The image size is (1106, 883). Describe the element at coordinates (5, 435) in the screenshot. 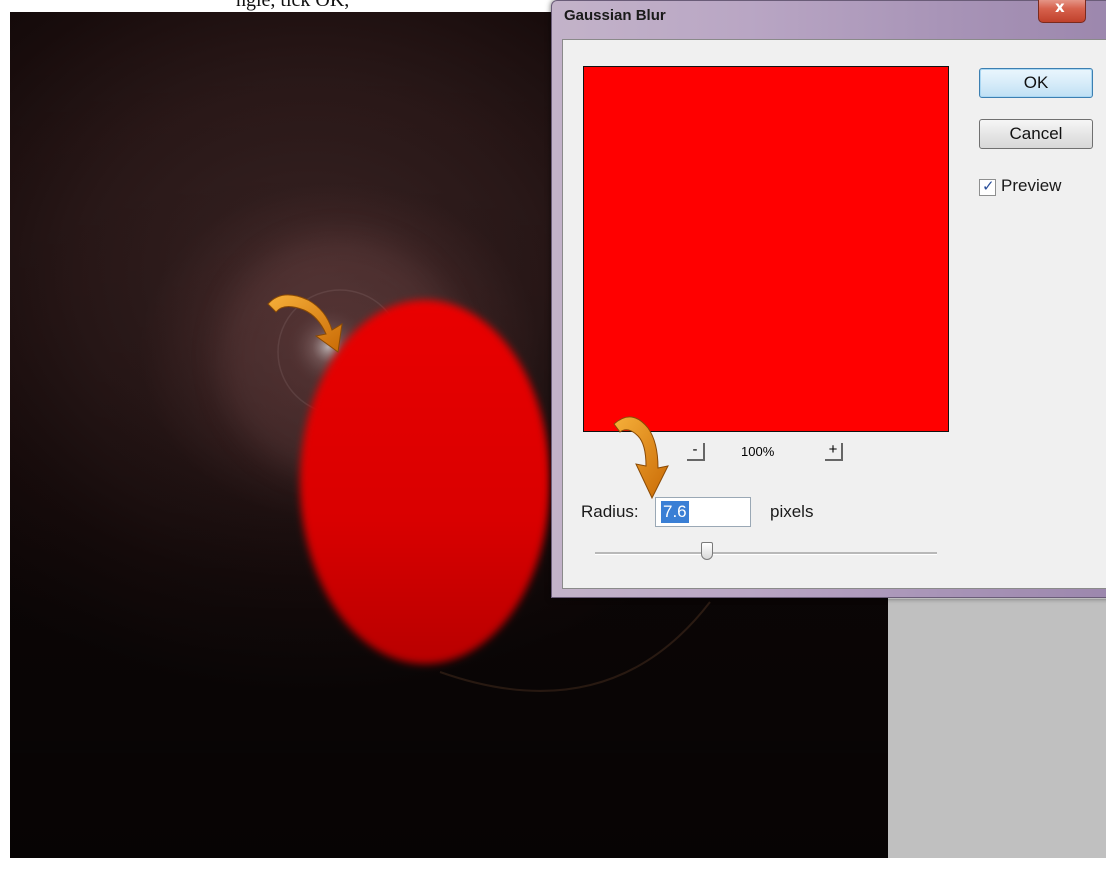

I see `left-margin` at that location.